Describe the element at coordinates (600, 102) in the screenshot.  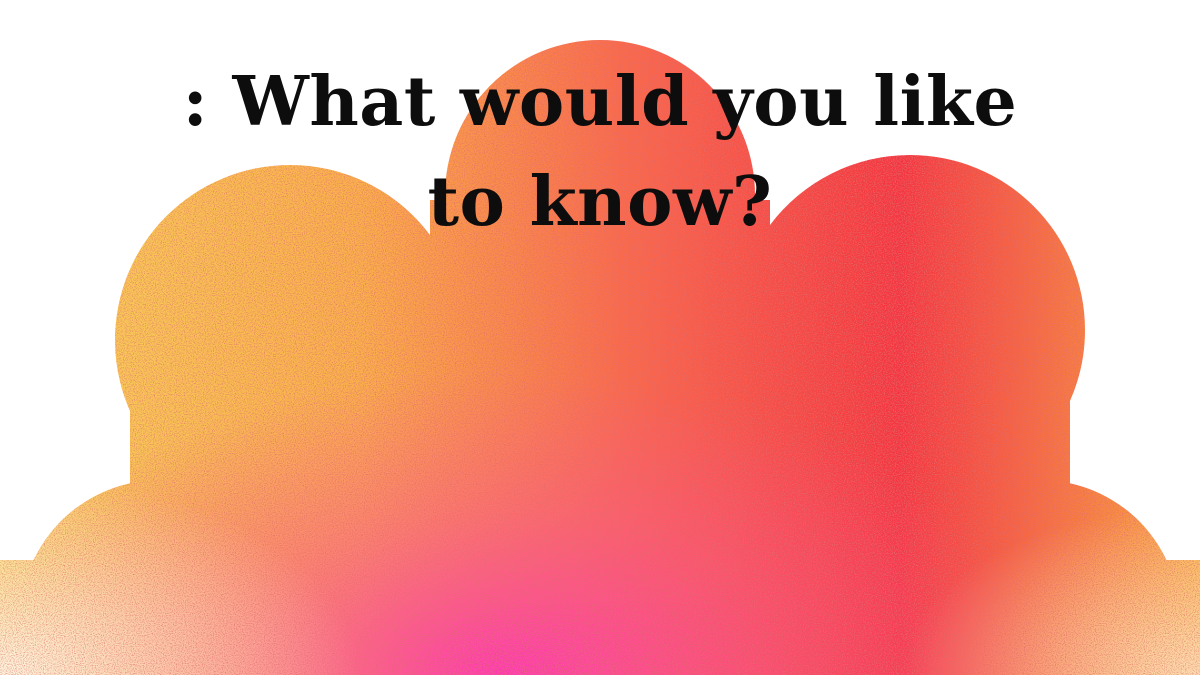
I see `headline-line-1: : What would you like` at that location.